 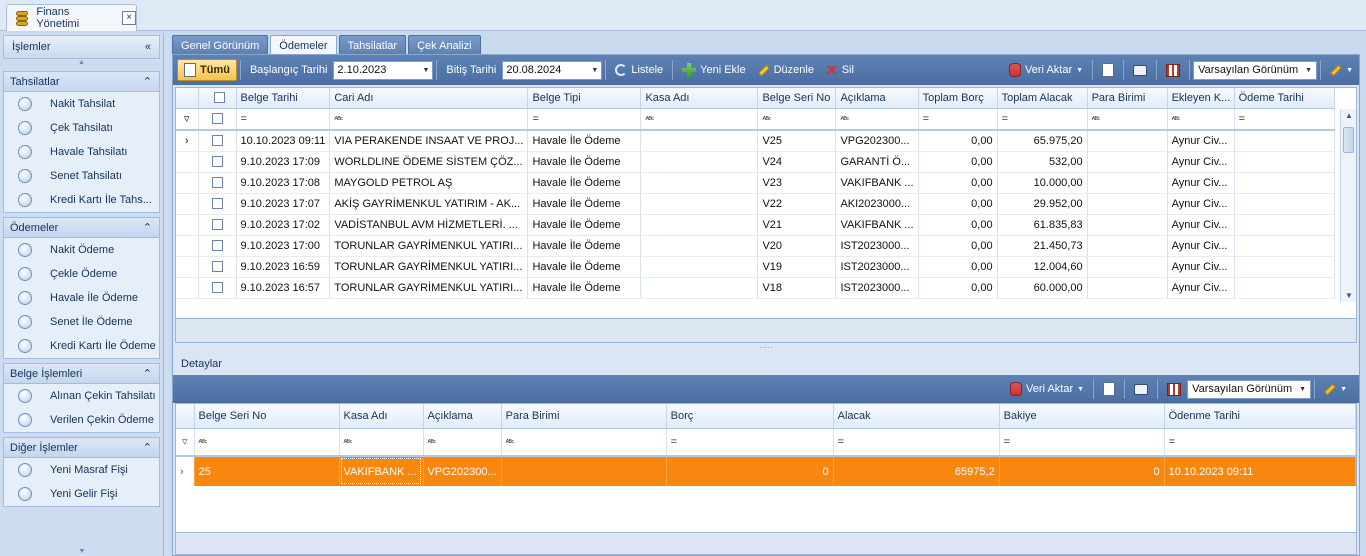 What do you see at coordinates (81, 63) in the screenshot?
I see `scroll-up-icon: ▲` at bounding box center [81, 63].